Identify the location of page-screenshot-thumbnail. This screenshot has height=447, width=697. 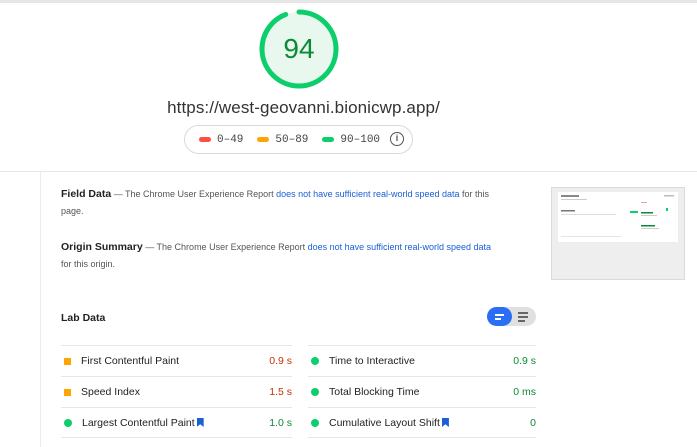
(618, 233).